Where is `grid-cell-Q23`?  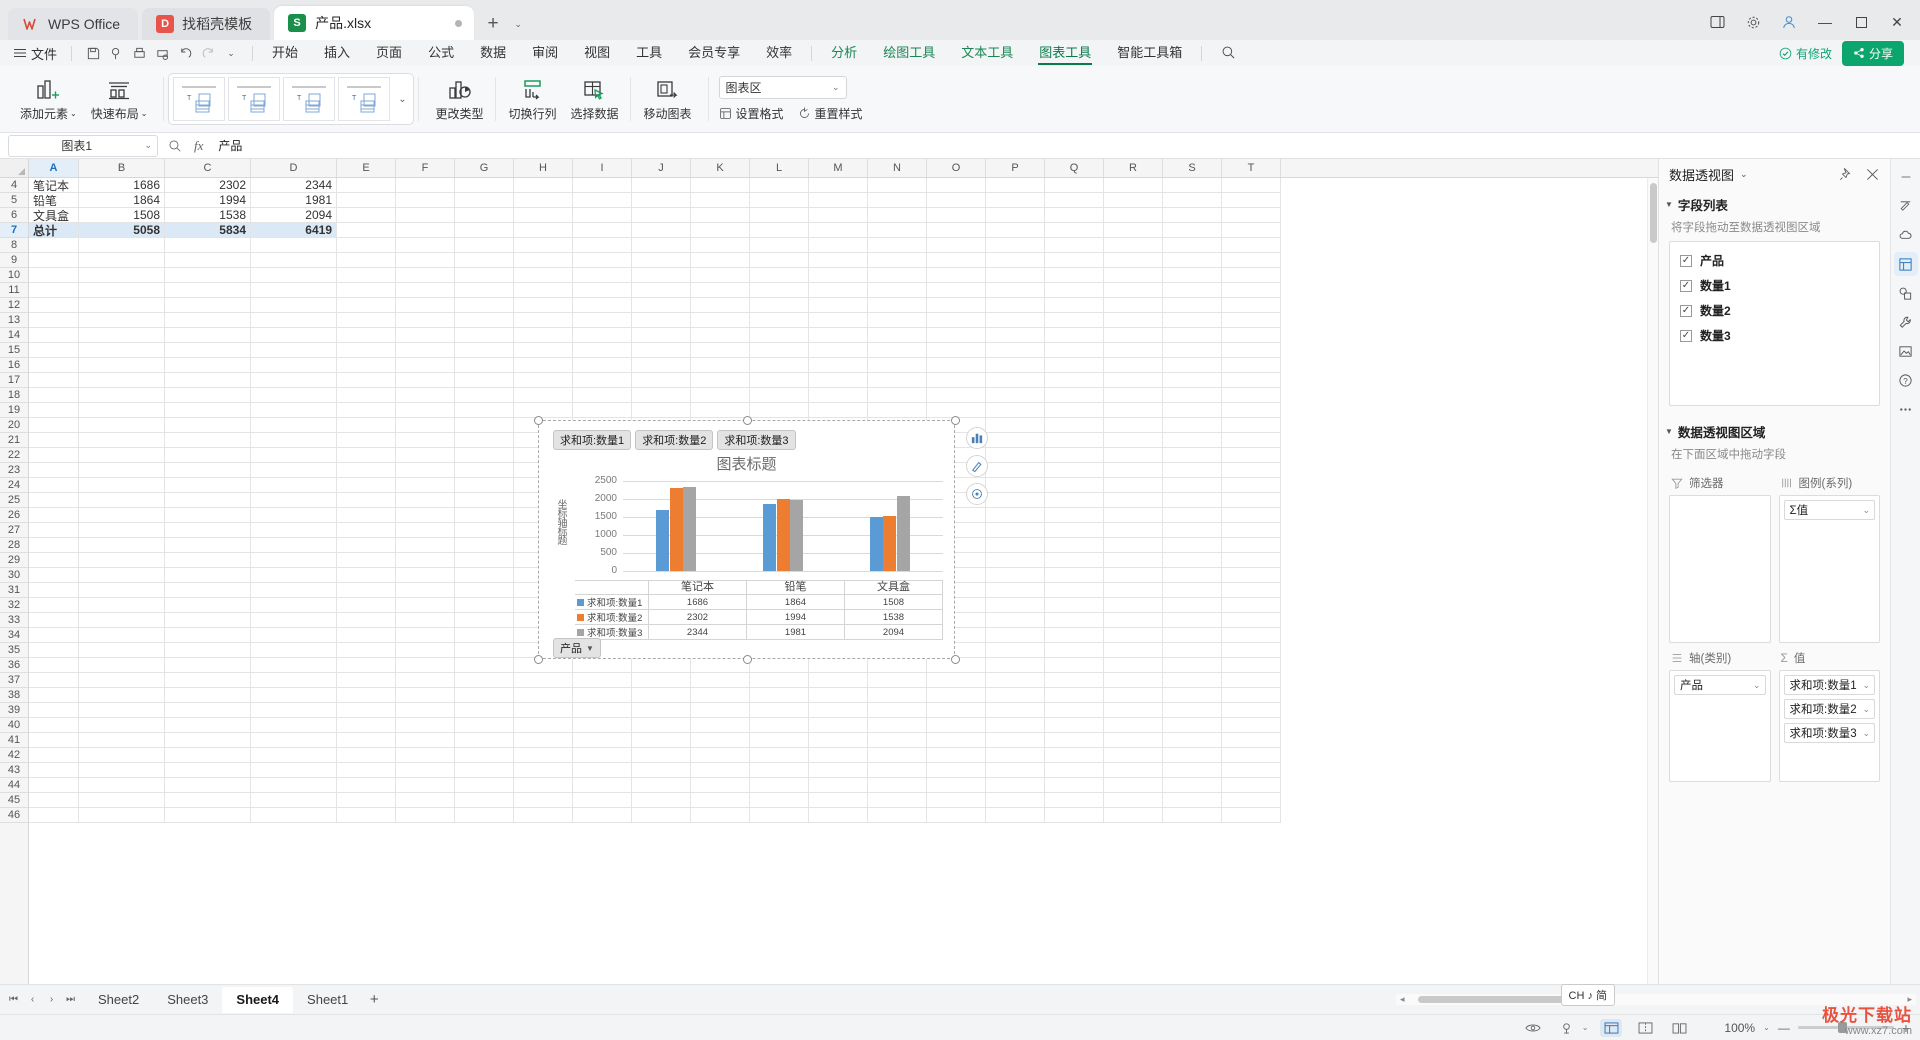
grid-cell-Q23 is located at coordinates (1074, 470).